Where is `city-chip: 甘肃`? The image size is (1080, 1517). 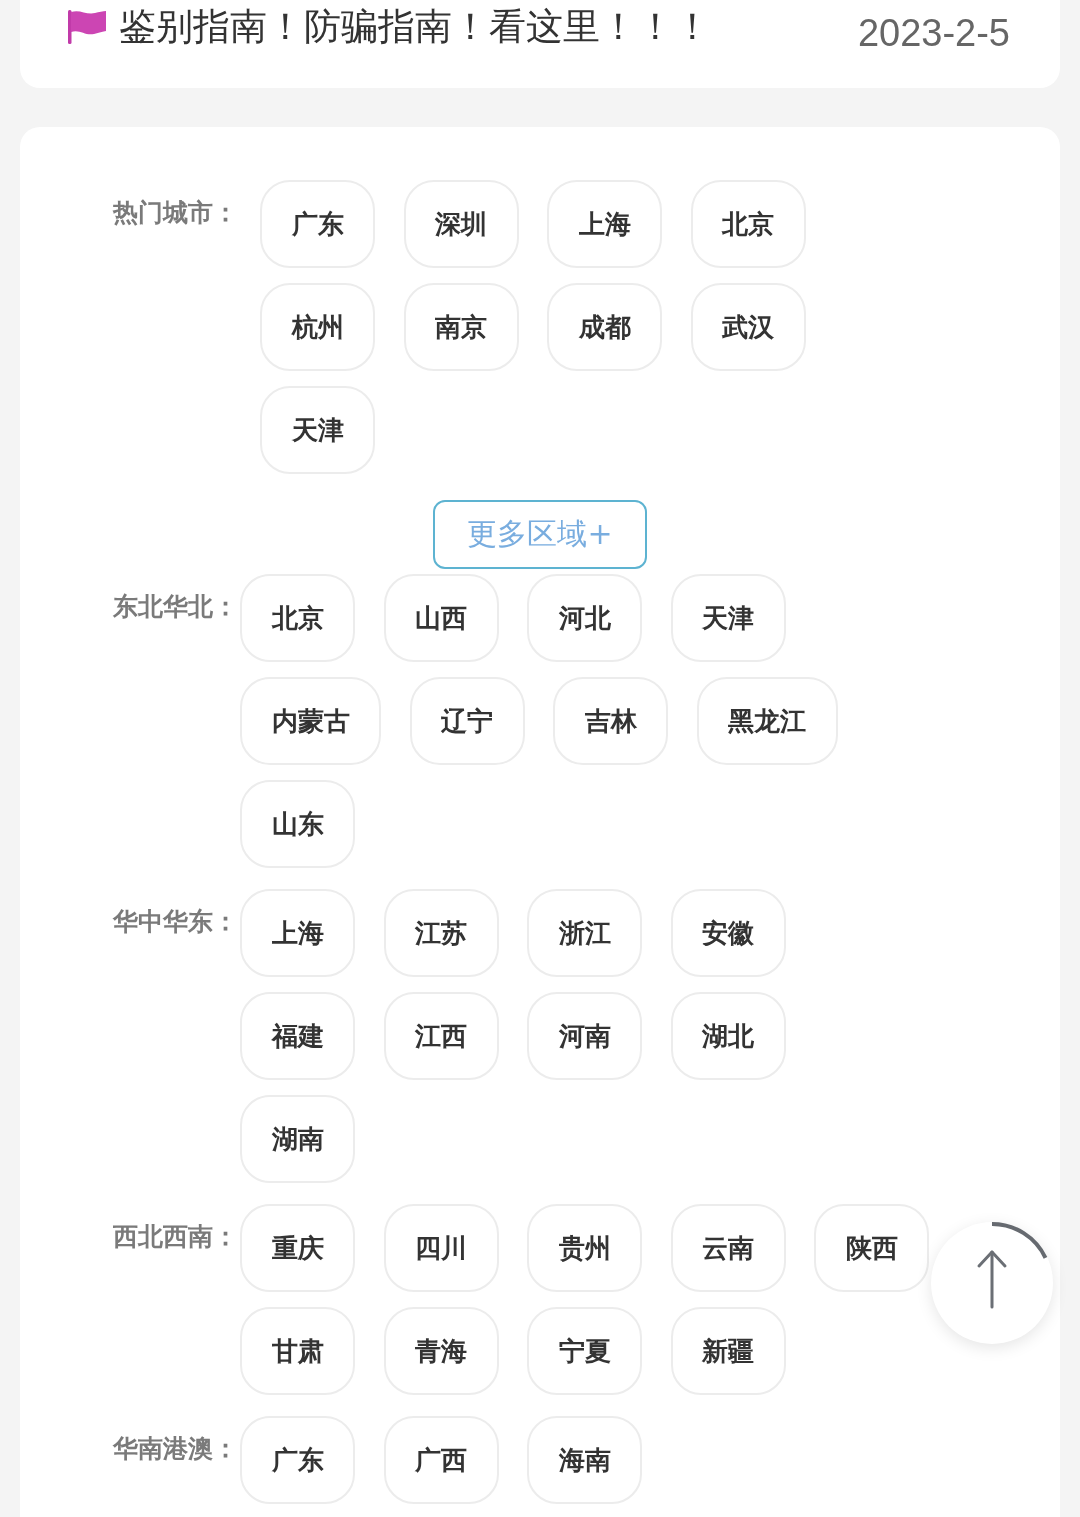 city-chip: 甘肃 is located at coordinates (297, 1351).